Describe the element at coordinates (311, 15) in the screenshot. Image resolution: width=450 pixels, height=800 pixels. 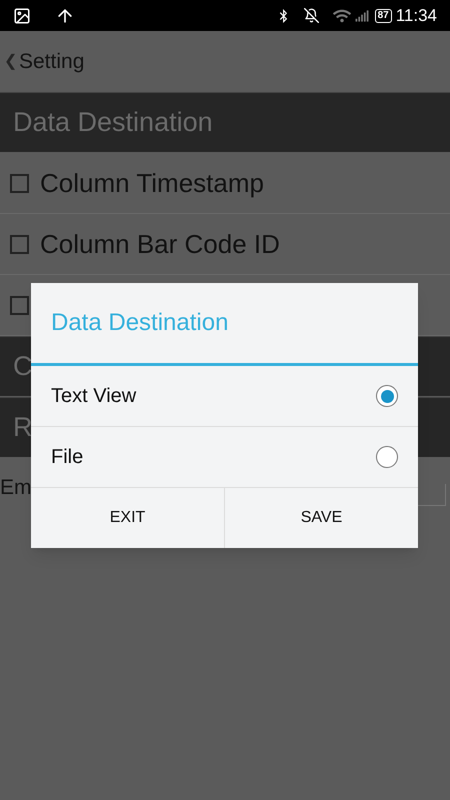
I see `bell-off-icon` at that location.